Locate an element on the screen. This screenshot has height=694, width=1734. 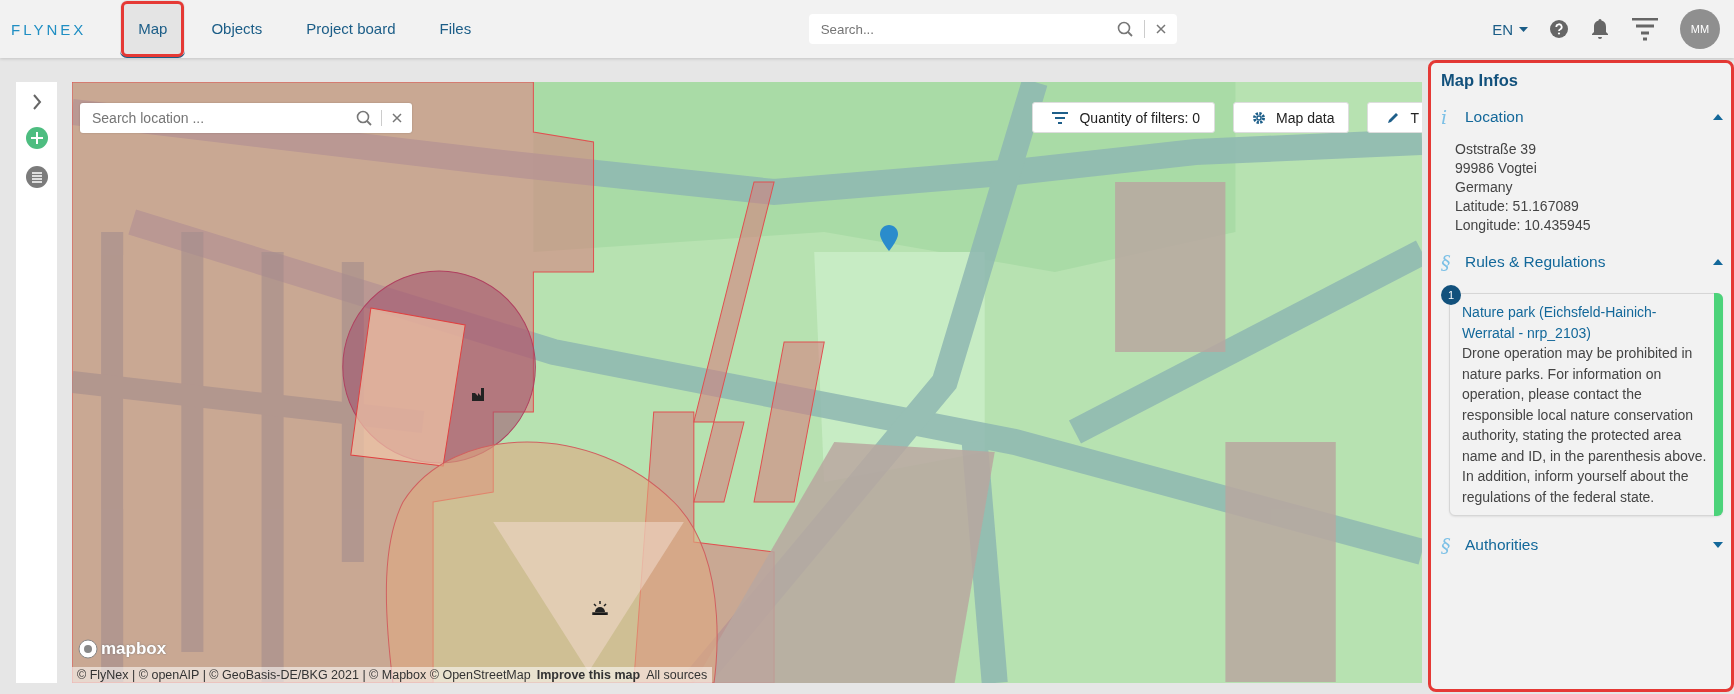
map-button: Quantity of filters: 0 is located at coordinates (1124, 117).